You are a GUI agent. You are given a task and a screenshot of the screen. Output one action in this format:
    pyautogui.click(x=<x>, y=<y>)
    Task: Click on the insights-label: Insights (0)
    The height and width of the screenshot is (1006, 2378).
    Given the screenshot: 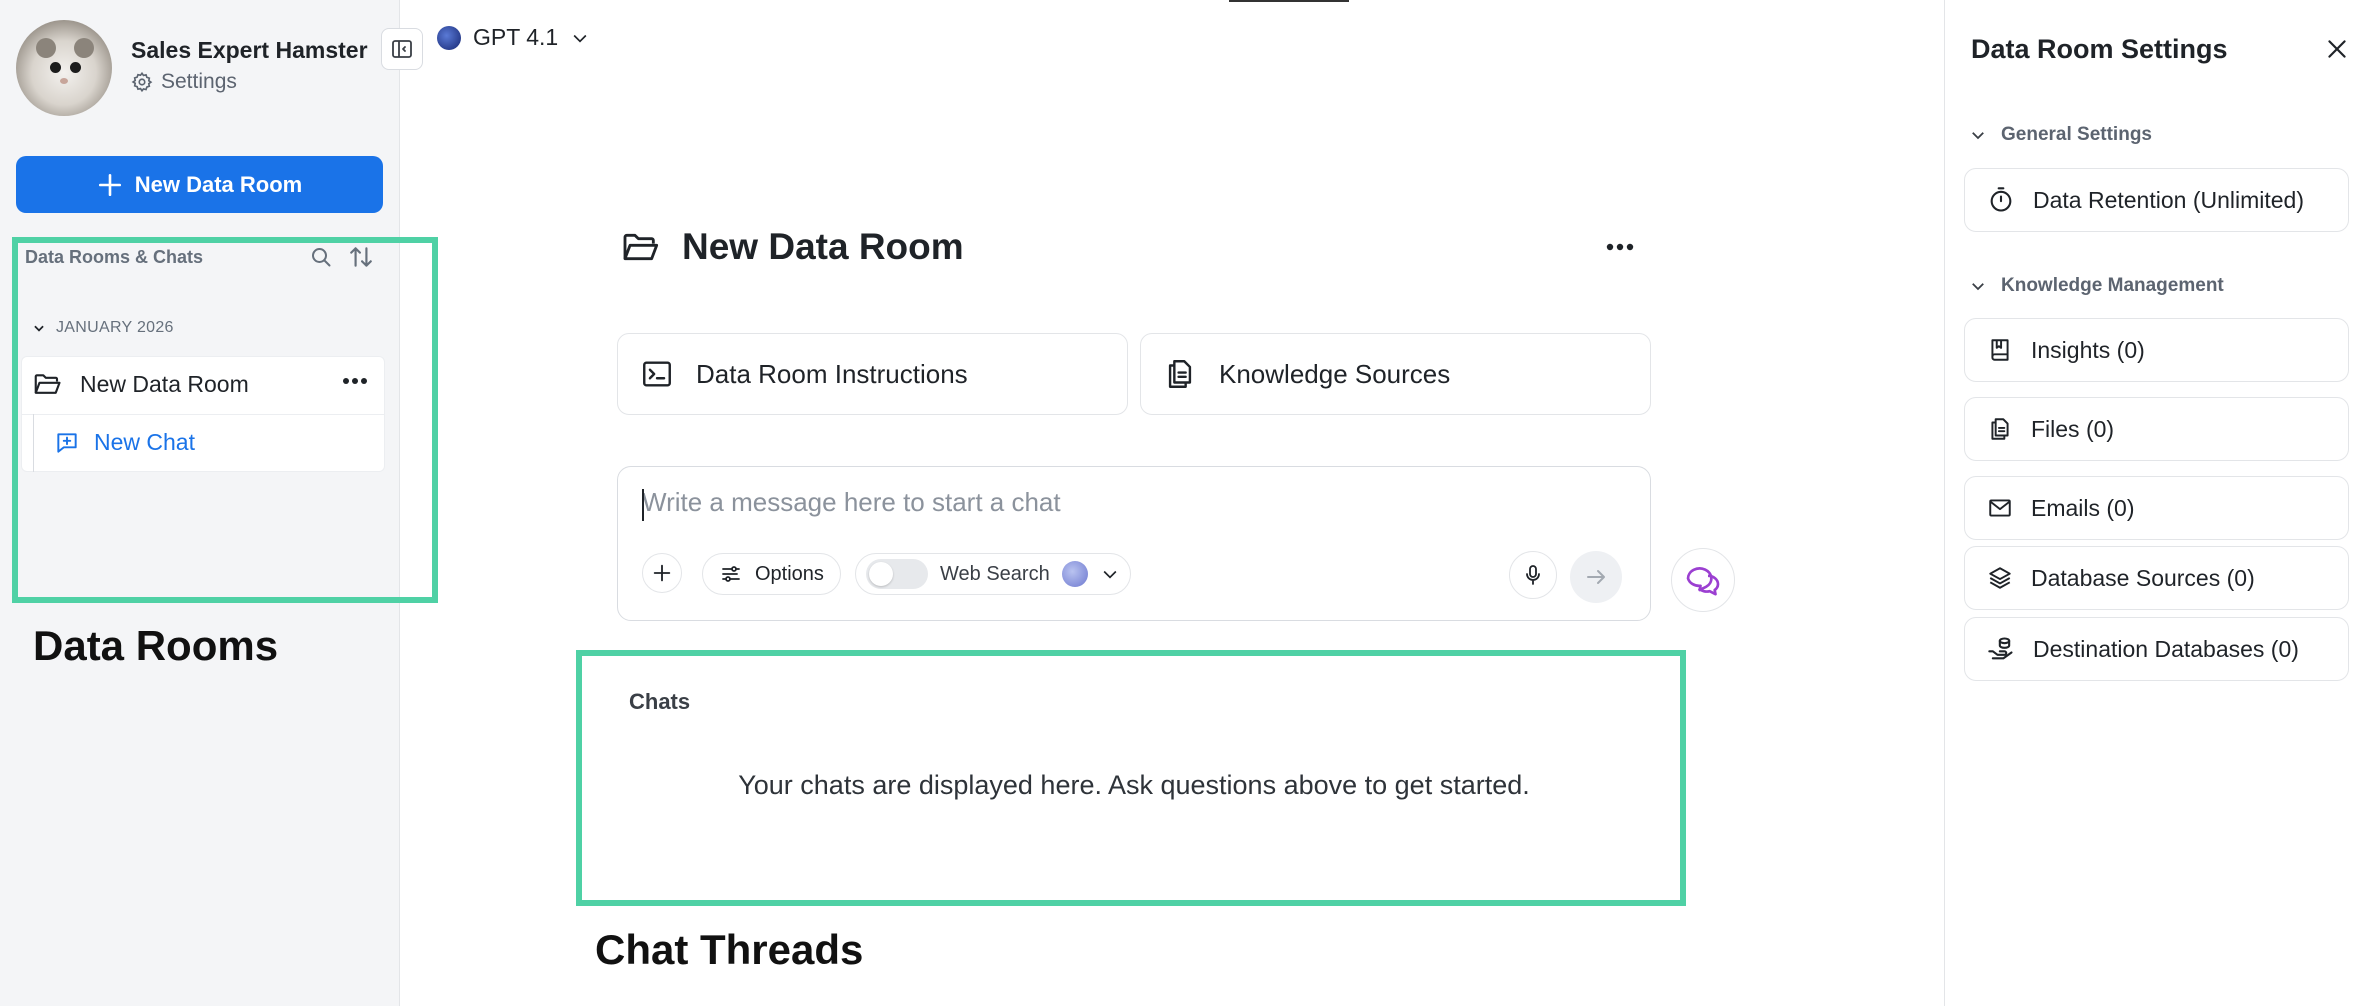 What is the action you would take?
    pyautogui.click(x=2088, y=349)
    